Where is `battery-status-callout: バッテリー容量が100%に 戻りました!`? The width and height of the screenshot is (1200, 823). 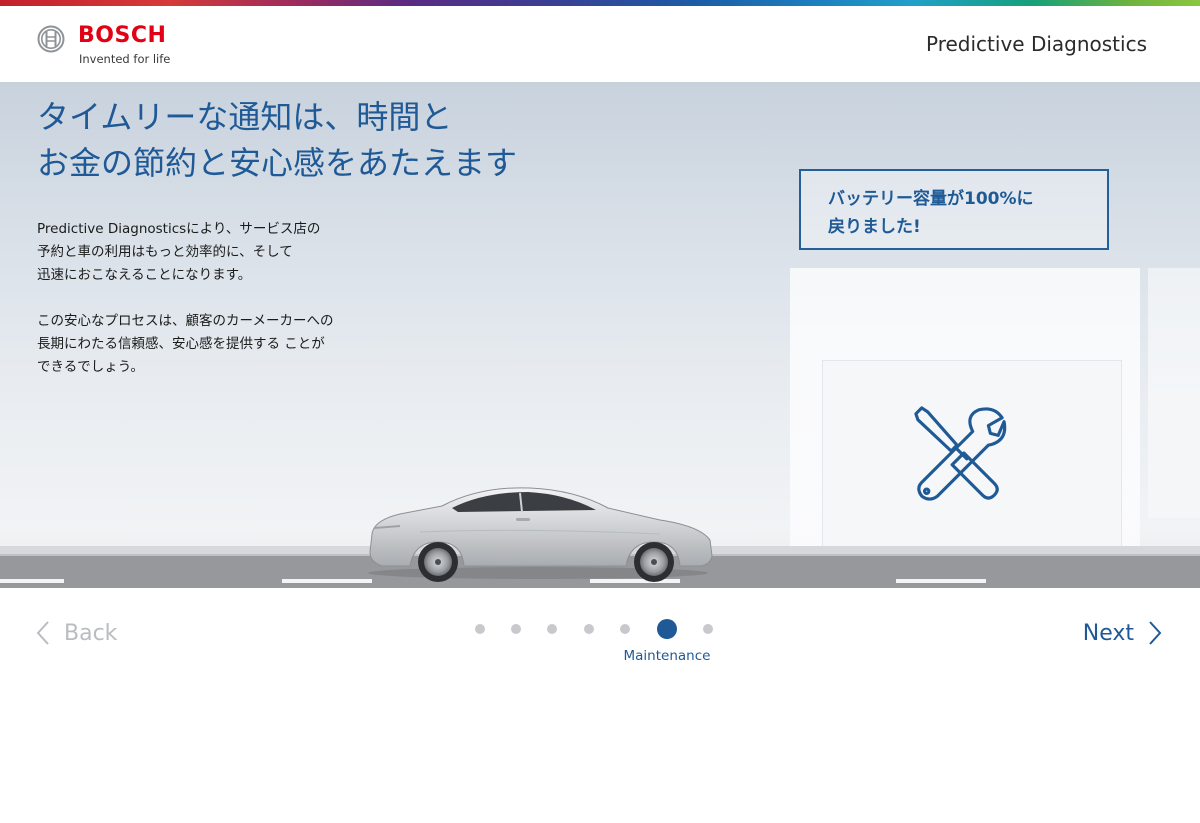 battery-status-callout: バッテリー容量が100%に 戻りました! is located at coordinates (954, 209).